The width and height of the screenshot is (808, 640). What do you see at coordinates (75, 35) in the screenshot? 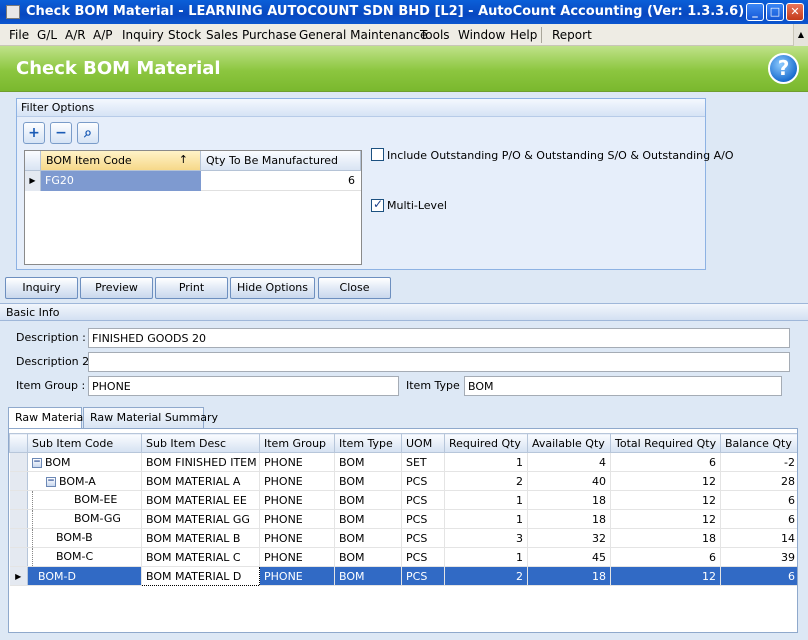
I see `menu-ar: A/R` at bounding box center [75, 35].